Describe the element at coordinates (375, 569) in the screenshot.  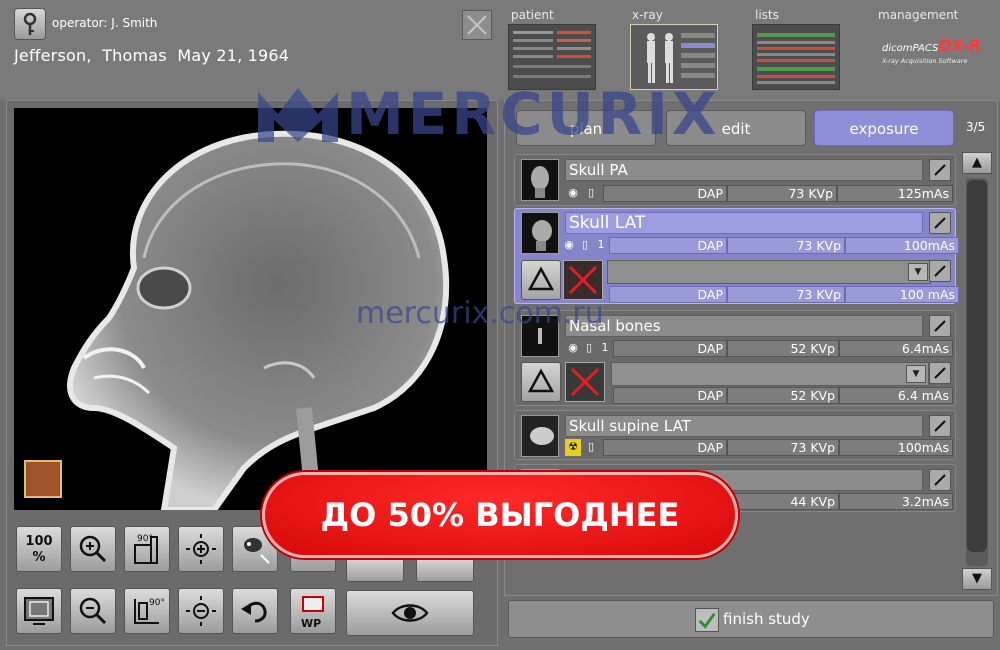
I see `trash-button` at that location.